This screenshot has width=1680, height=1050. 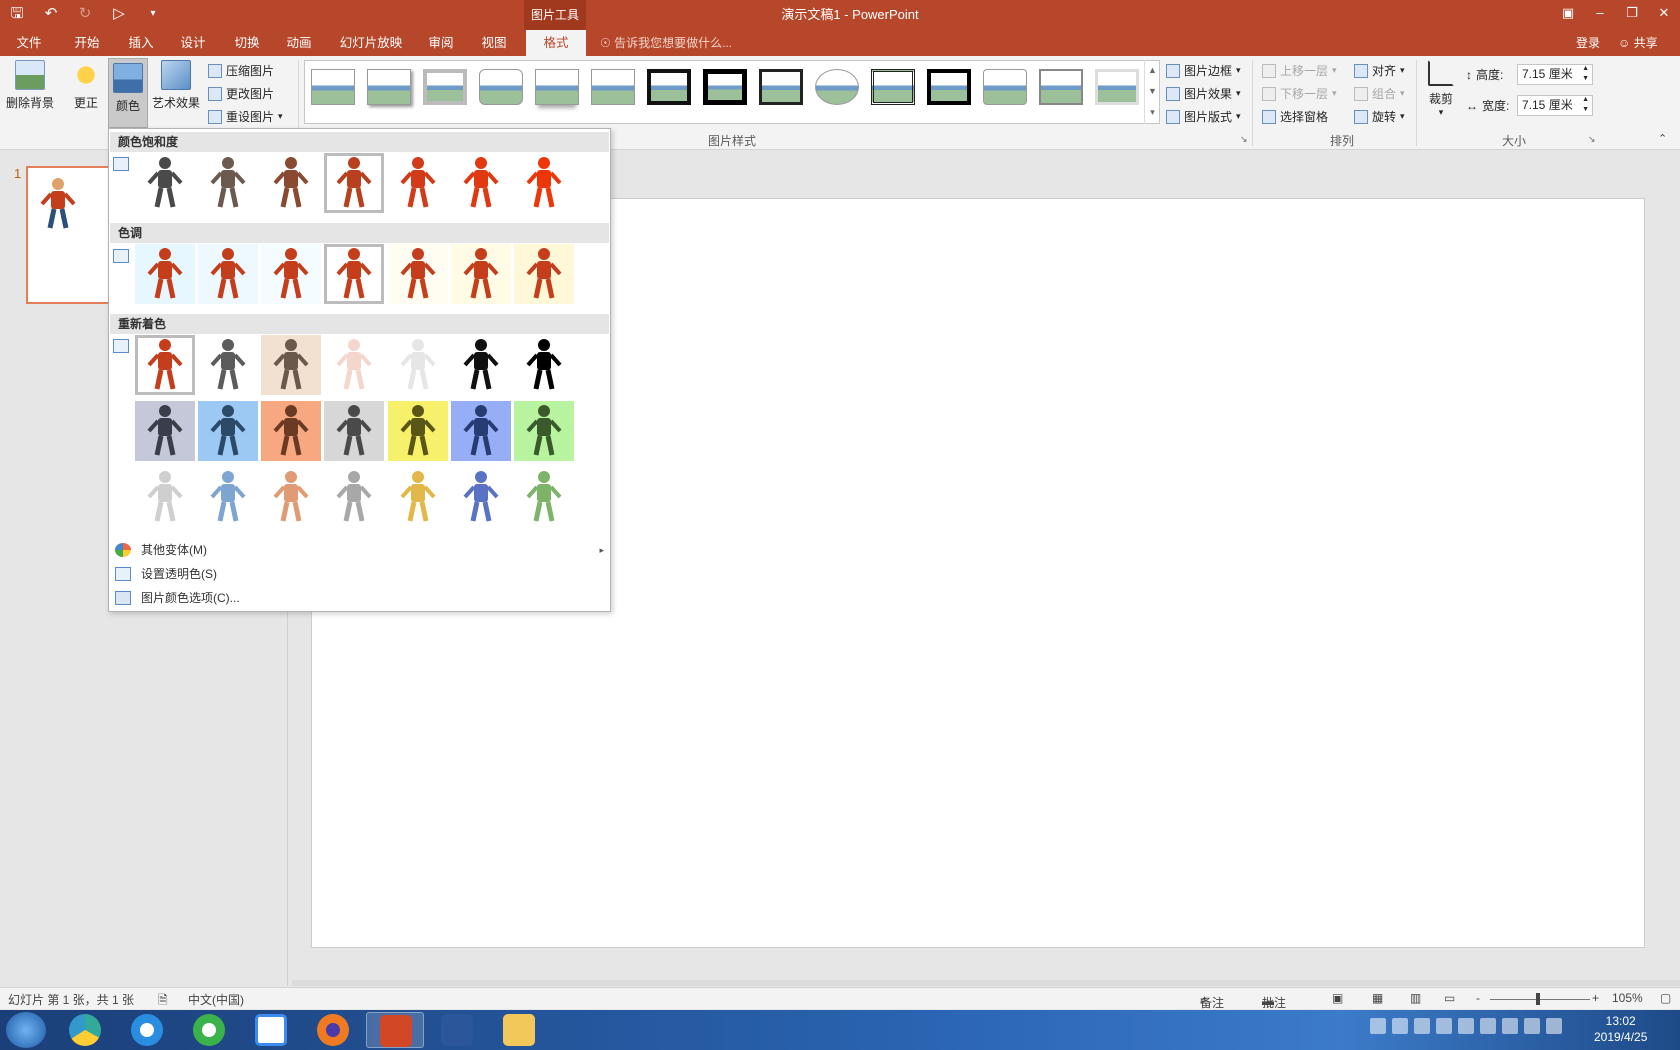 I want to click on ribbon-display-icon: ▣, so click(x=1568, y=13).